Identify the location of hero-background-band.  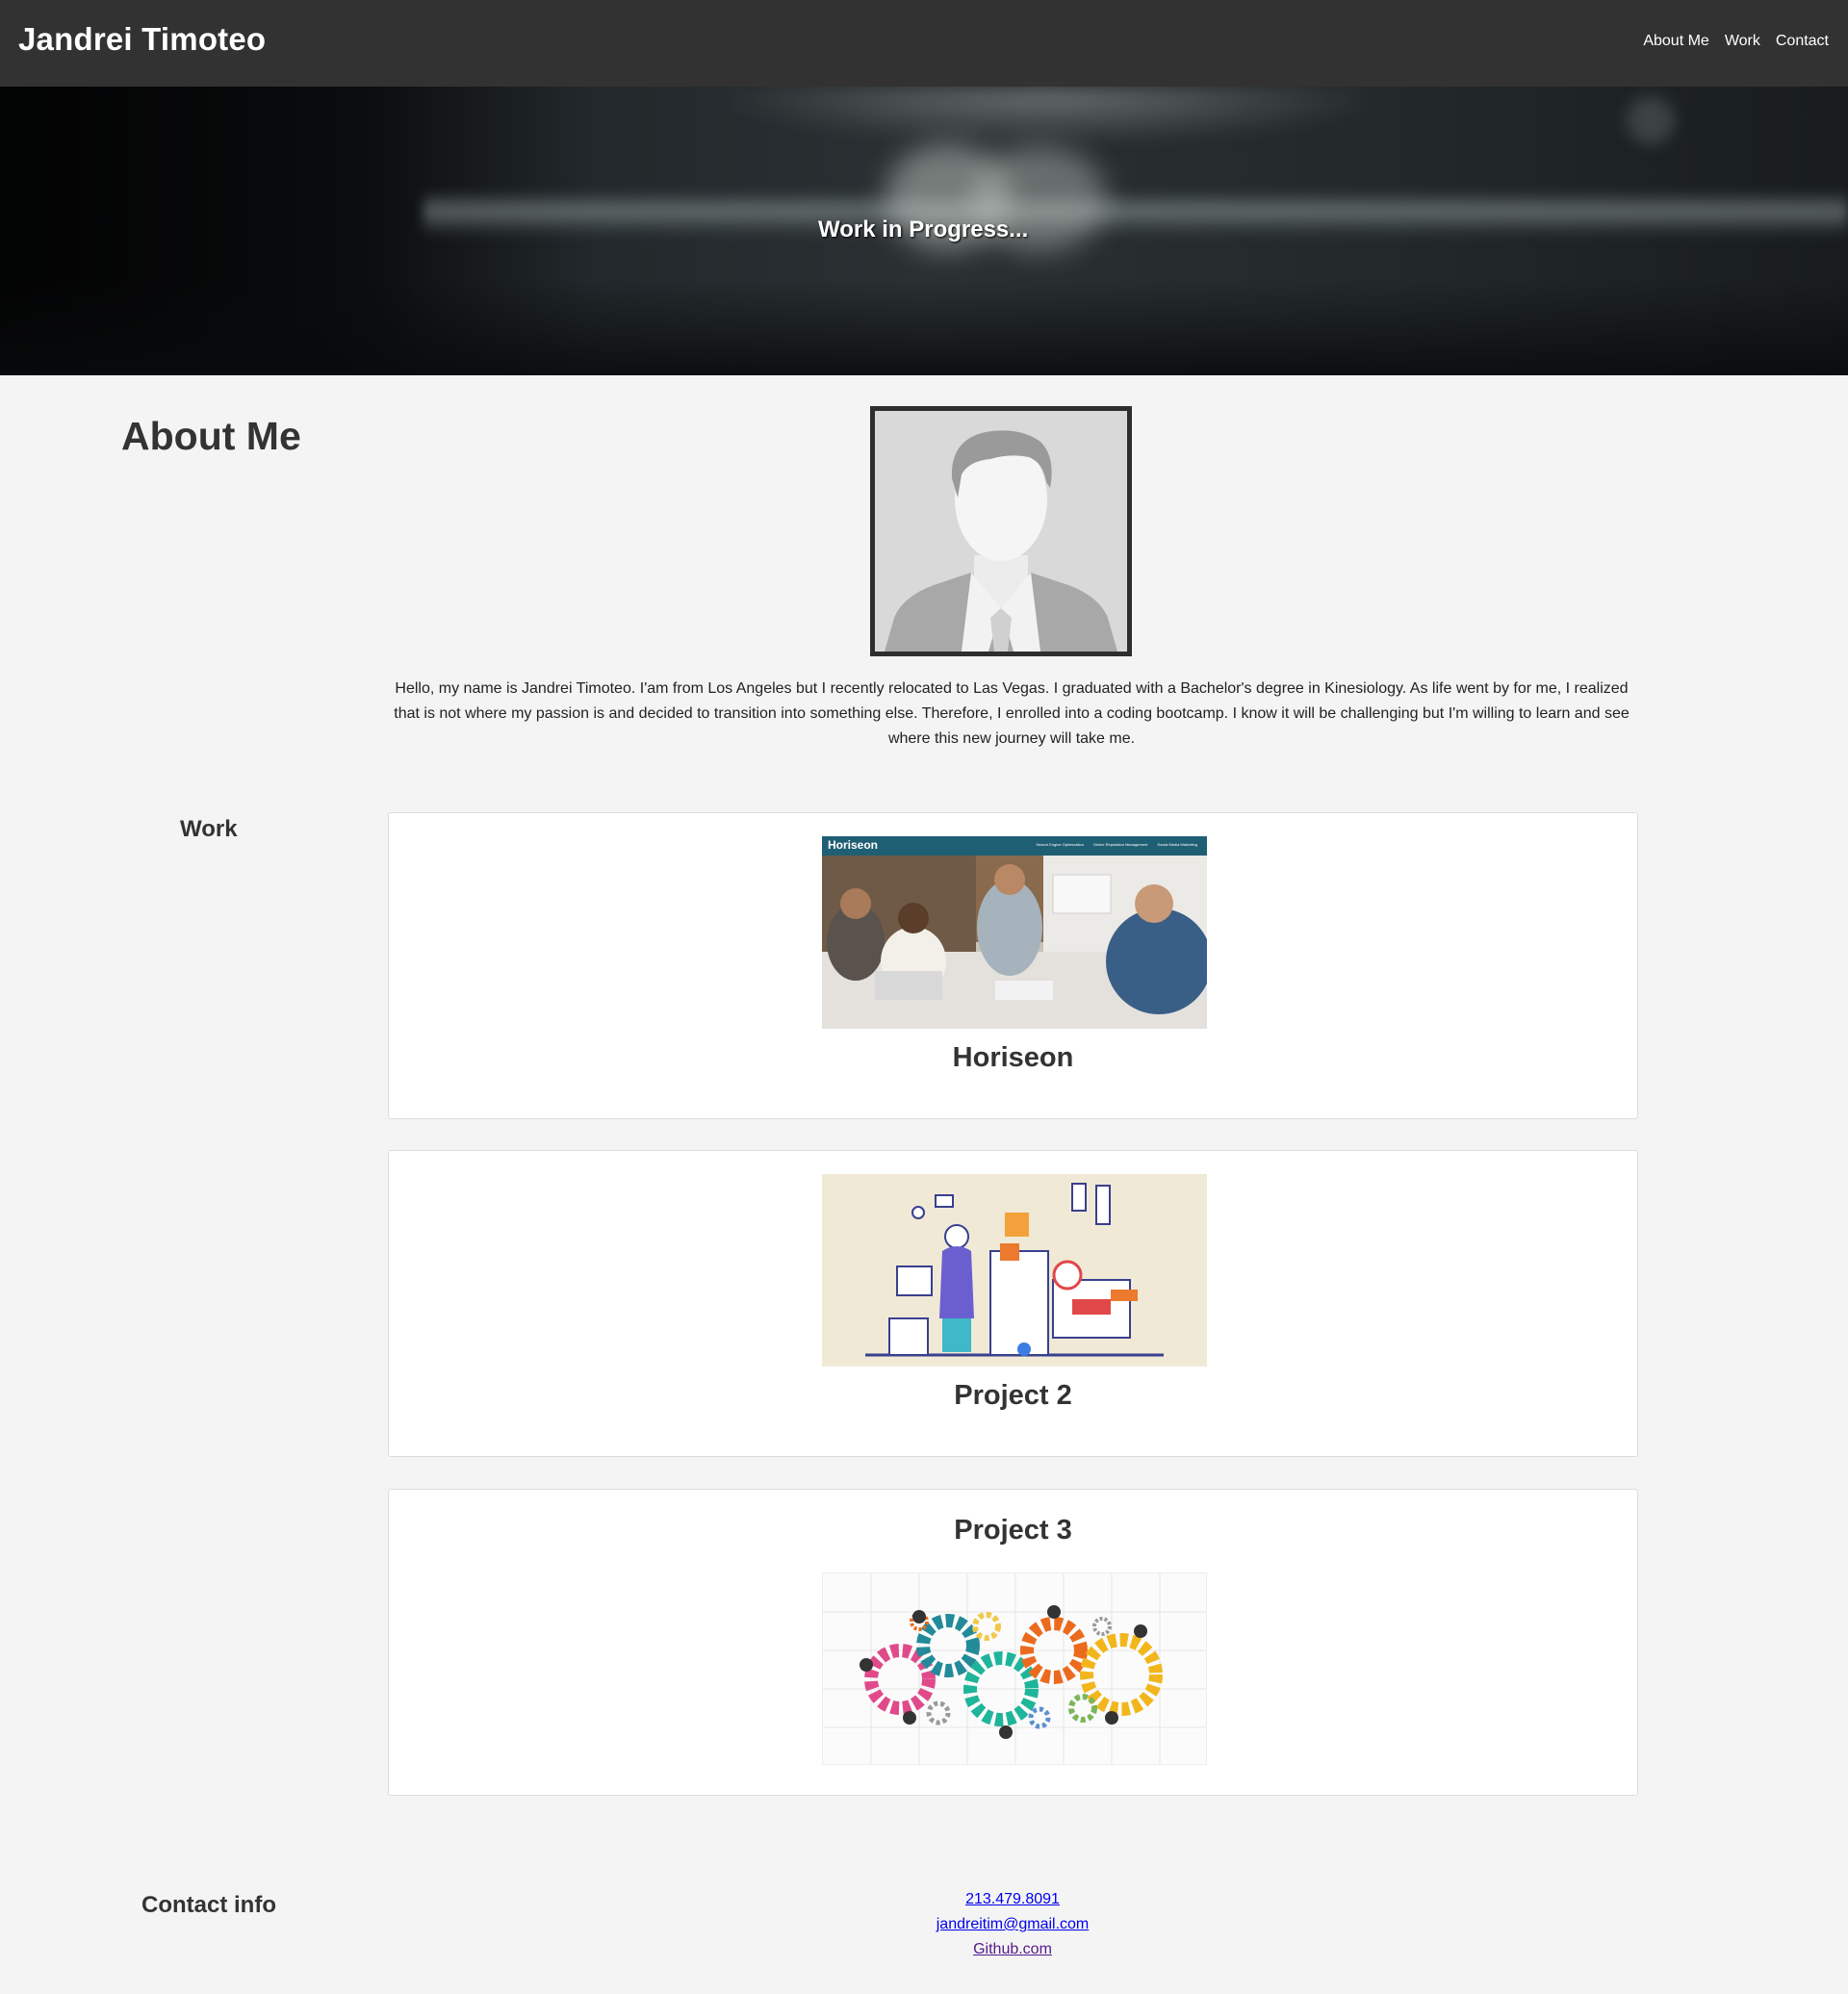
(1136, 214).